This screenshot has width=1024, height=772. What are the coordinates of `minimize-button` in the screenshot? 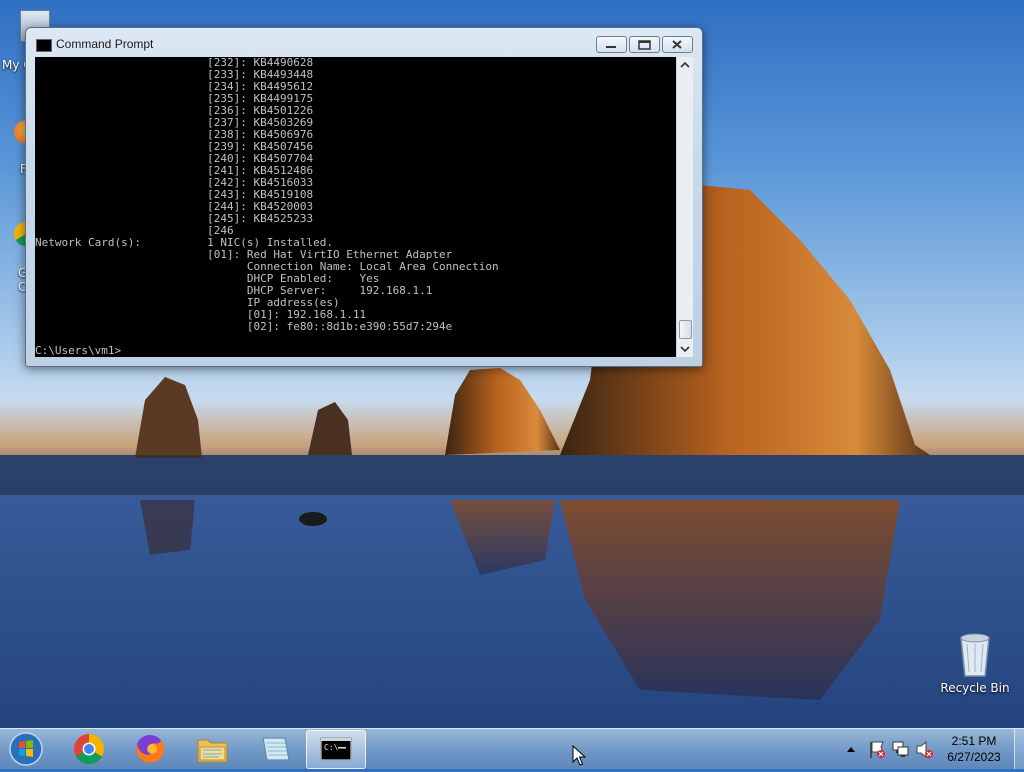 It's located at (611, 44).